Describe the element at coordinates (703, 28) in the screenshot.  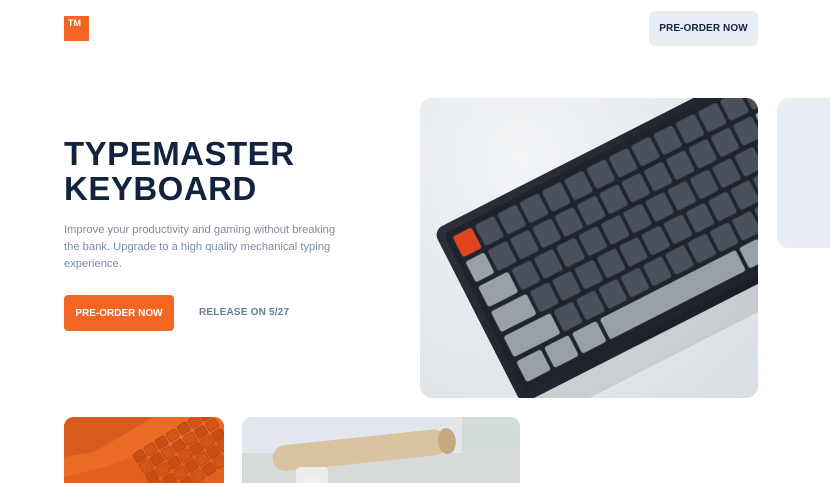
I see `header-preorder-button: PRE-ORDER NOW` at that location.